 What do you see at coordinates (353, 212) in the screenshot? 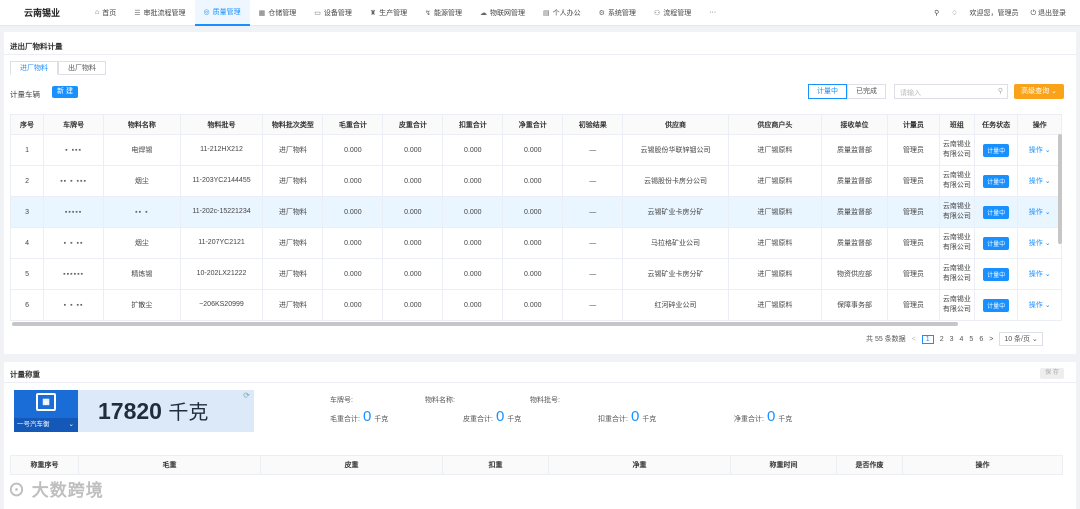
I see `cell-gross: 0.000` at bounding box center [353, 212].